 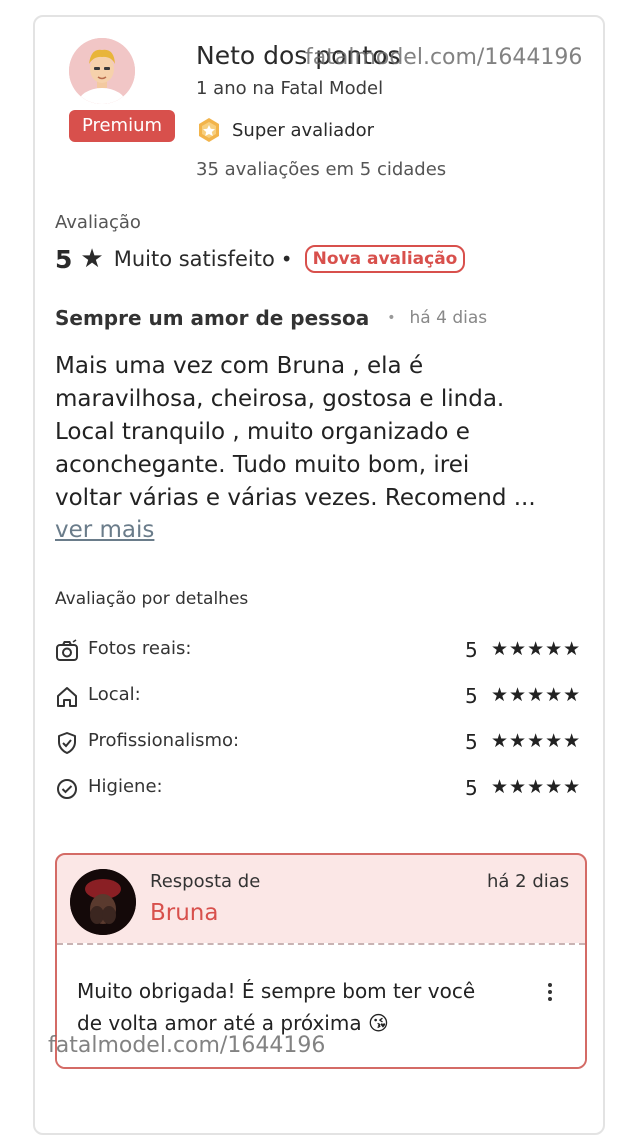 What do you see at coordinates (322, 789) in the screenshot?
I see `detail-row-higiene: Higiene: 5 ★★★★★` at bounding box center [322, 789].